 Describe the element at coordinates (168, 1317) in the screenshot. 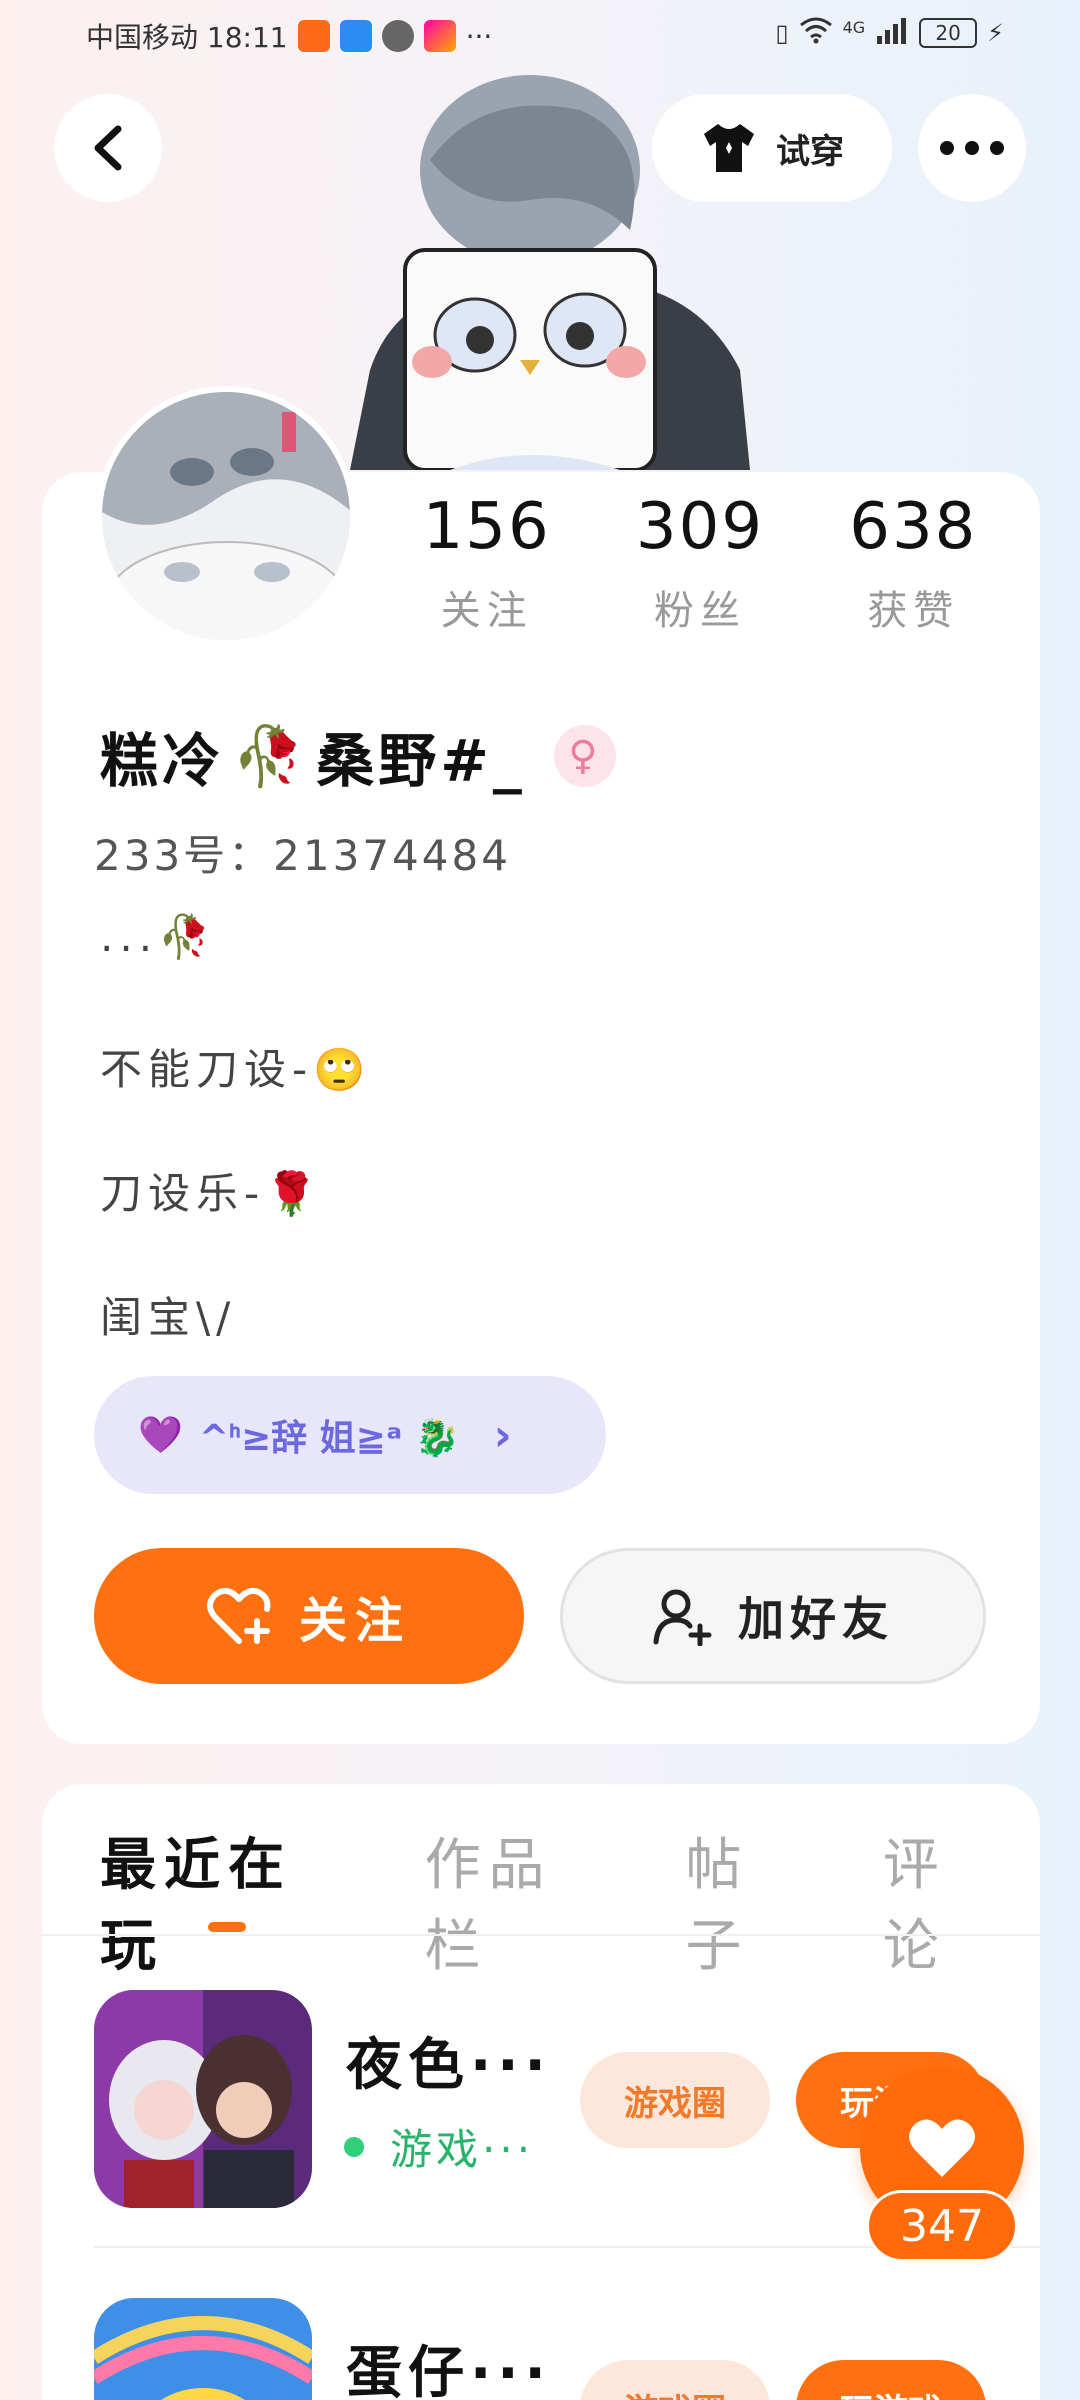

I see `bio-line-4: 闺宝\/` at that location.